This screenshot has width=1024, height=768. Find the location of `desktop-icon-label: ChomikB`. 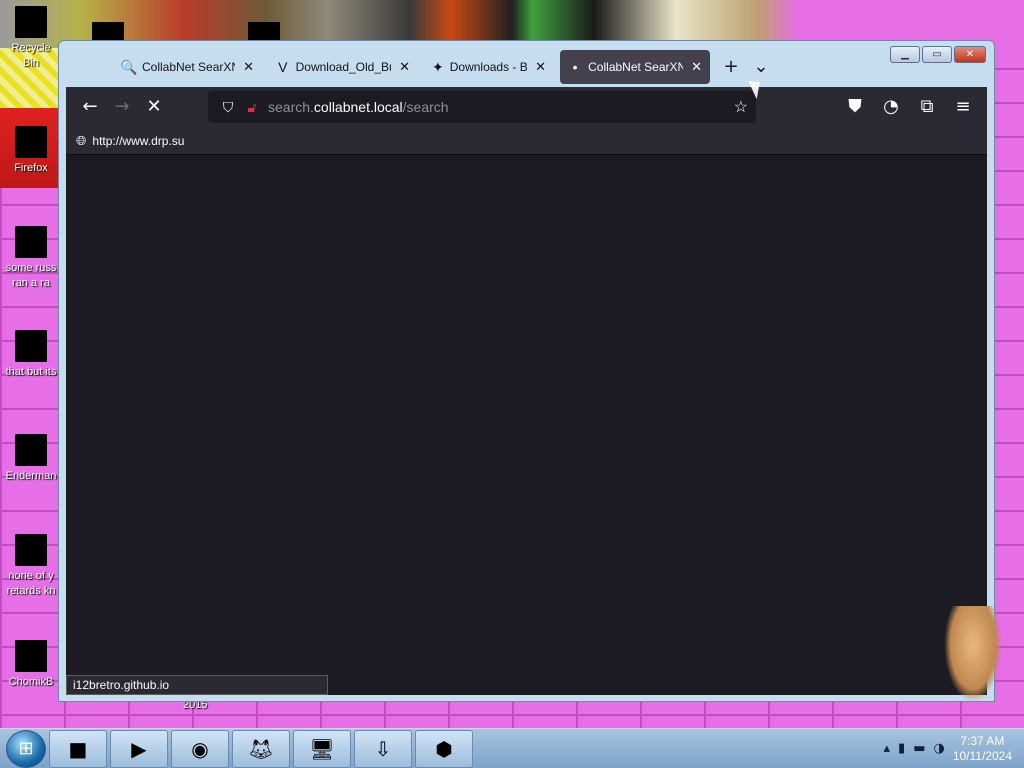

desktop-icon-label: ChomikB is located at coordinates (31, 682).